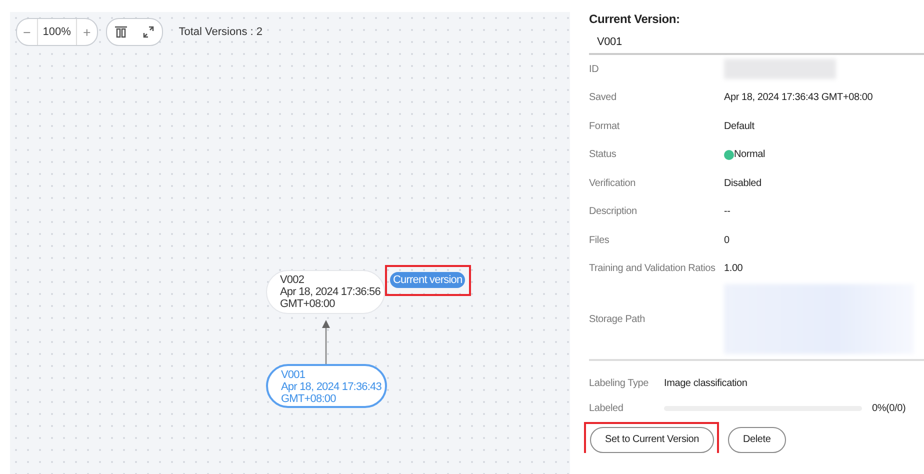 The image size is (924, 474). What do you see at coordinates (603, 98) in the screenshot?
I see `field-label: Saved` at bounding box center [603, 98].